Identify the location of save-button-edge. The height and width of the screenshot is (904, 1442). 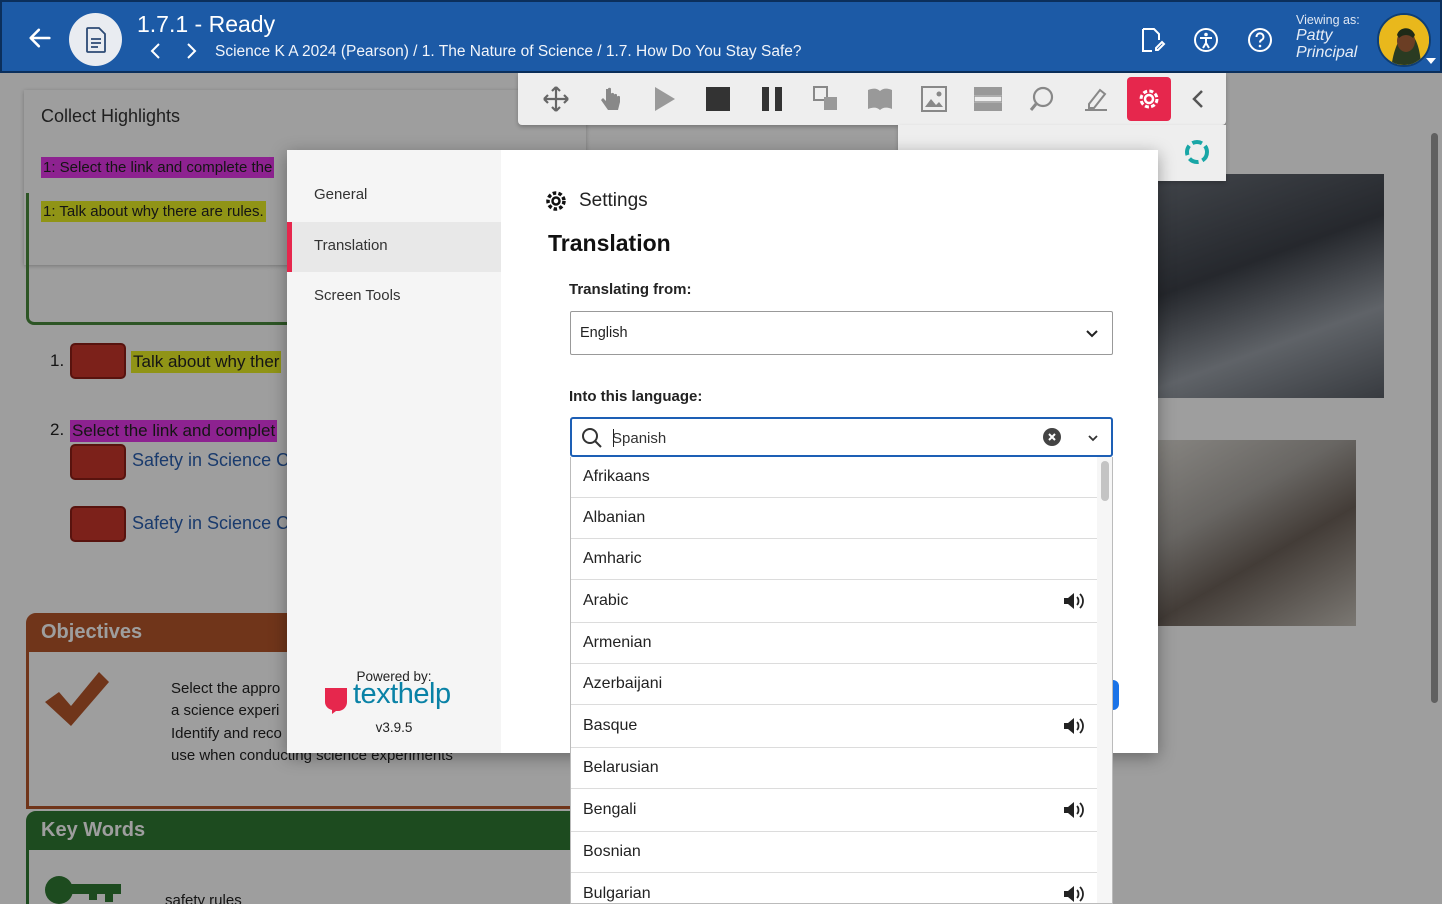
(1116, 695).